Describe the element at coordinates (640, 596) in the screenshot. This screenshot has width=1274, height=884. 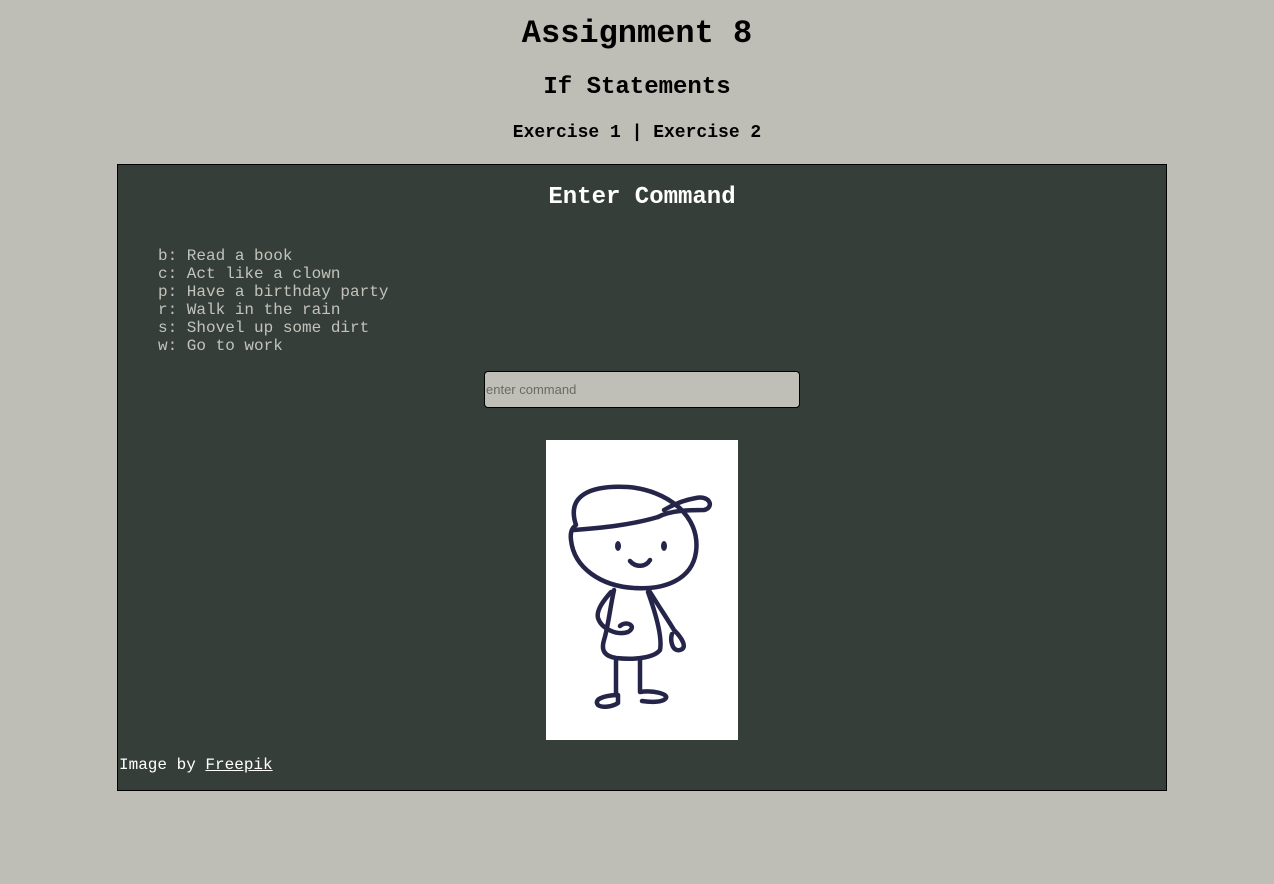
I see `cartoon-boy-with-cap-icon` at that location.